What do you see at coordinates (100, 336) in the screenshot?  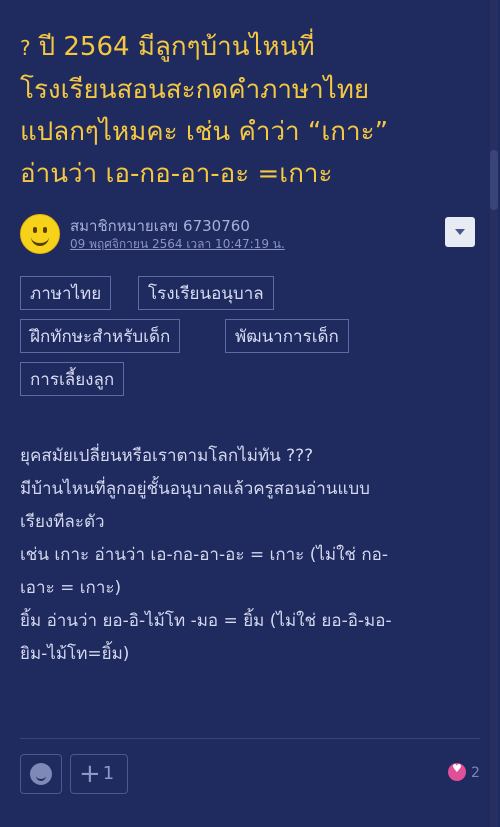 I see `tag-item: ฝึกทักษะสำหรับเด็ก` at bounding box center [100, 336].